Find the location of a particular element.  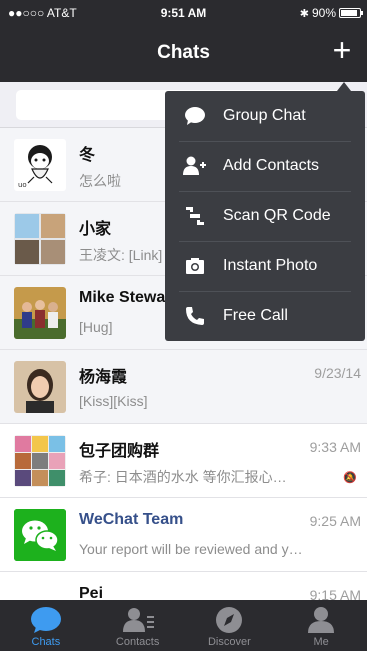

tab-bar: Chats Contacts Discover Me is located at coordinates (183, 625).